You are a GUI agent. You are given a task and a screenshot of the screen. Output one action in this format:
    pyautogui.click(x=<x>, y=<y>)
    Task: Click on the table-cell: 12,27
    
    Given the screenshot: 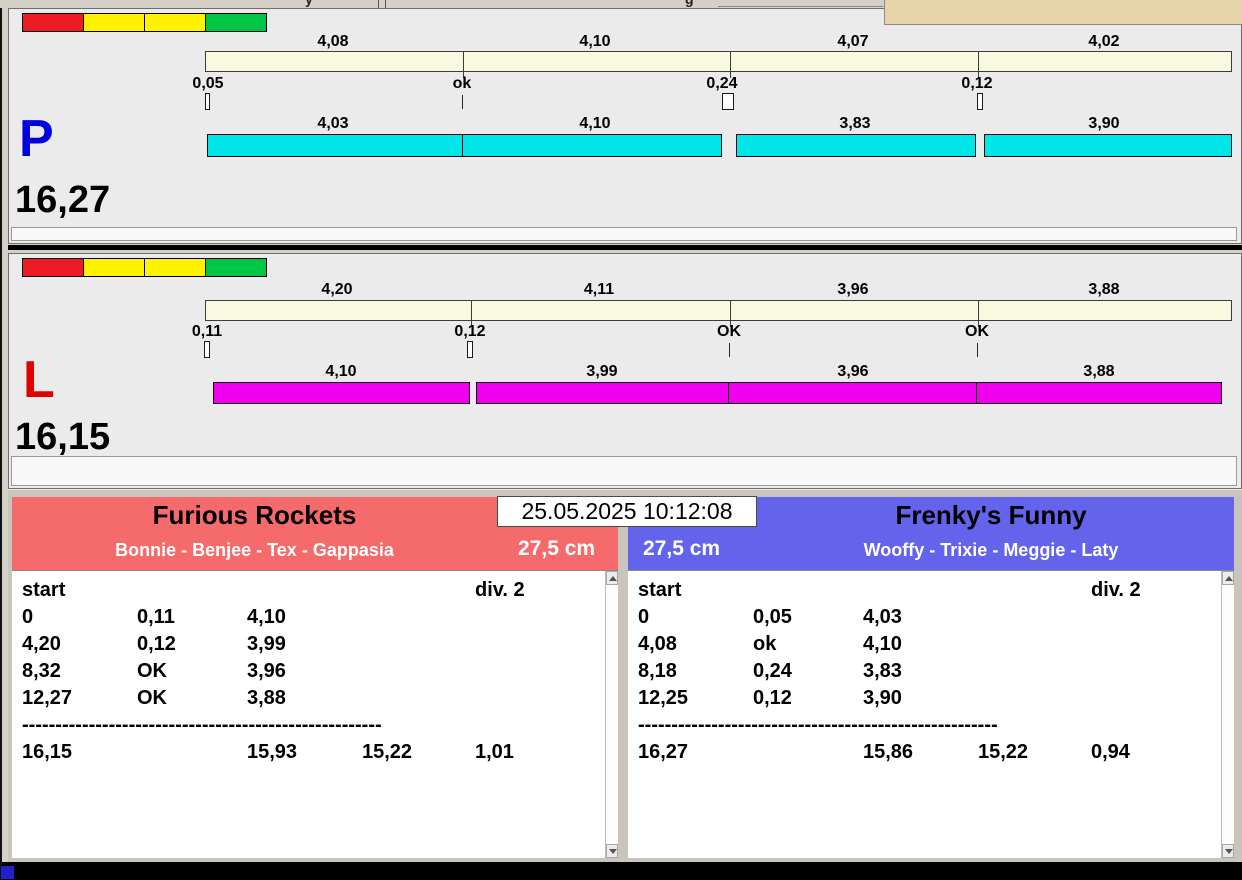 What is the action you would take?
    pyautogui.click(x=47, y=698)
    